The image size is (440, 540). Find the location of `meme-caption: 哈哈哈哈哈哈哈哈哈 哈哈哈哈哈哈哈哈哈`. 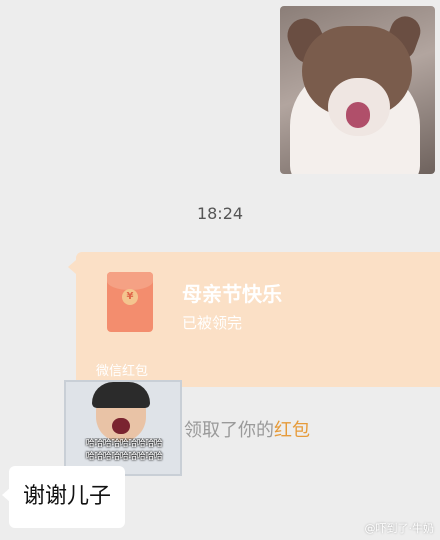

meme-caption: 哈哈哈哈哈哈哈哈哈 哈哈哈哈哈哈哈哈哈 is located at coordinates (124, 451).